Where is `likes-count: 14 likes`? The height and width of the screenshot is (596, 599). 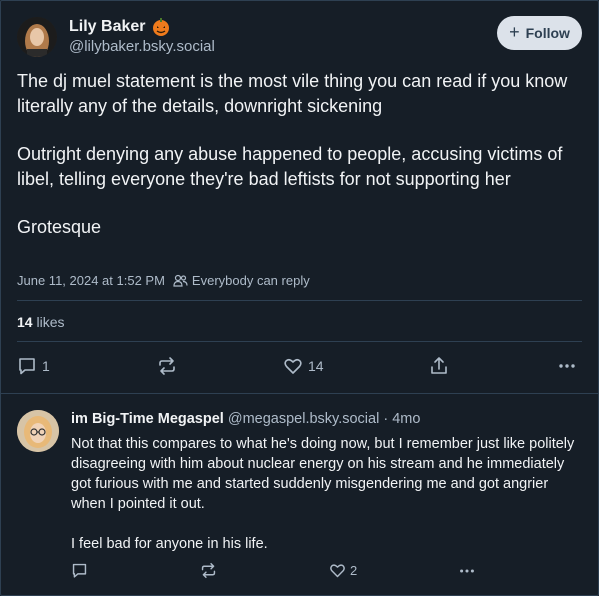
likes-count: 14 likes is located at coordinates (40, 322).